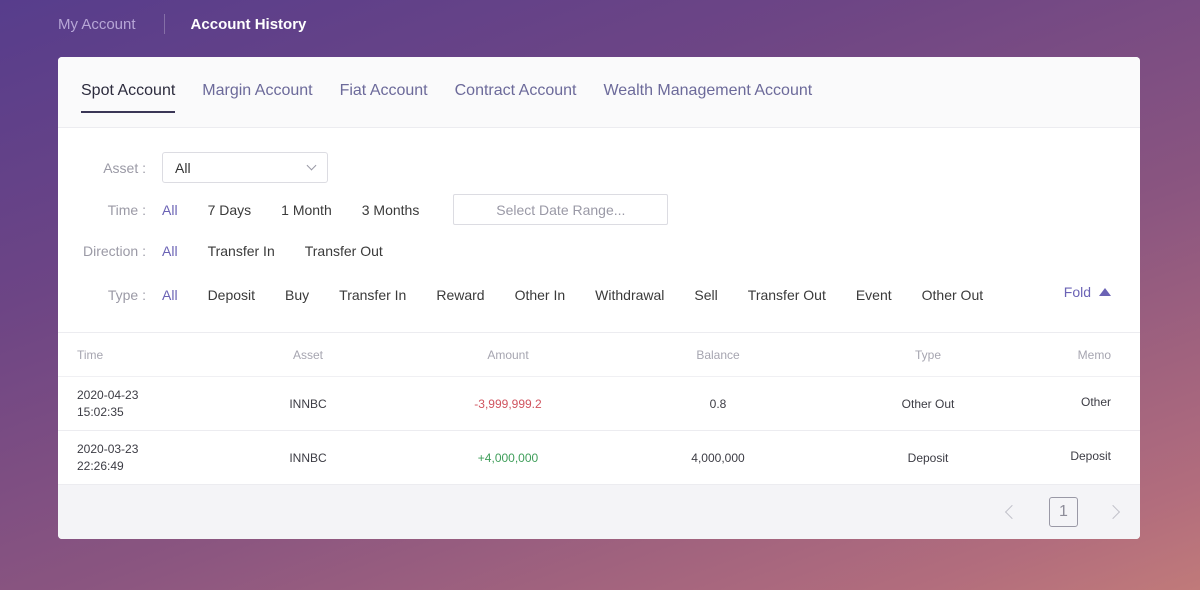 This screenshot has height=590, width=1200. I want to click on type-option-event: Event, so click(874, 295).